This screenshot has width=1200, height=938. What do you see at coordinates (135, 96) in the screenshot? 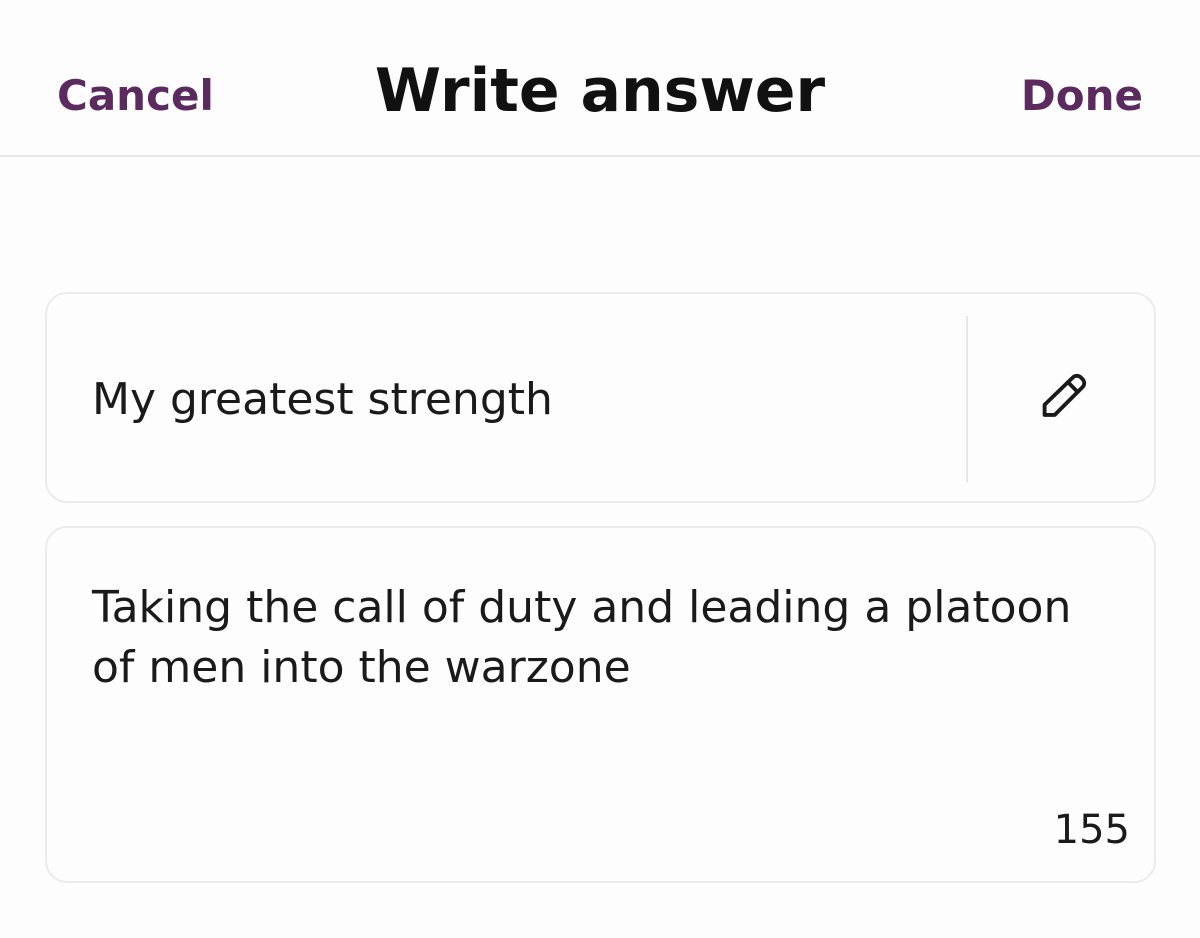
I see `cancel-button: Cancel` at bounding box center [135, 96].